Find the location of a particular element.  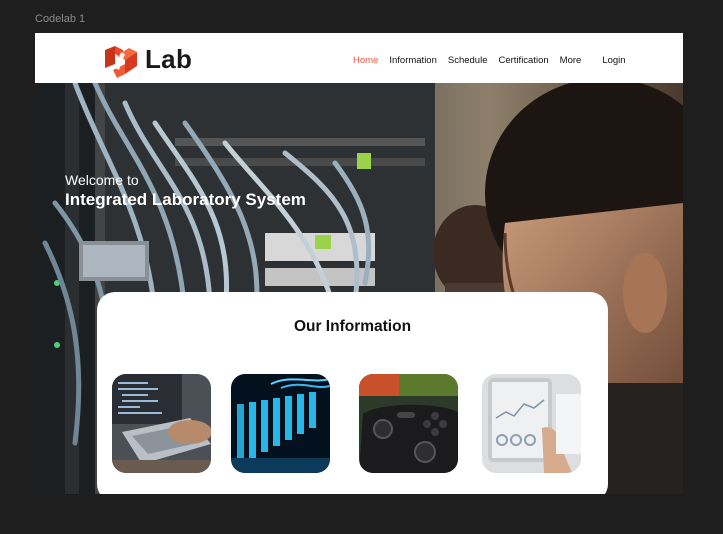

info-title: Our Information is located at coordinates (352, 326).